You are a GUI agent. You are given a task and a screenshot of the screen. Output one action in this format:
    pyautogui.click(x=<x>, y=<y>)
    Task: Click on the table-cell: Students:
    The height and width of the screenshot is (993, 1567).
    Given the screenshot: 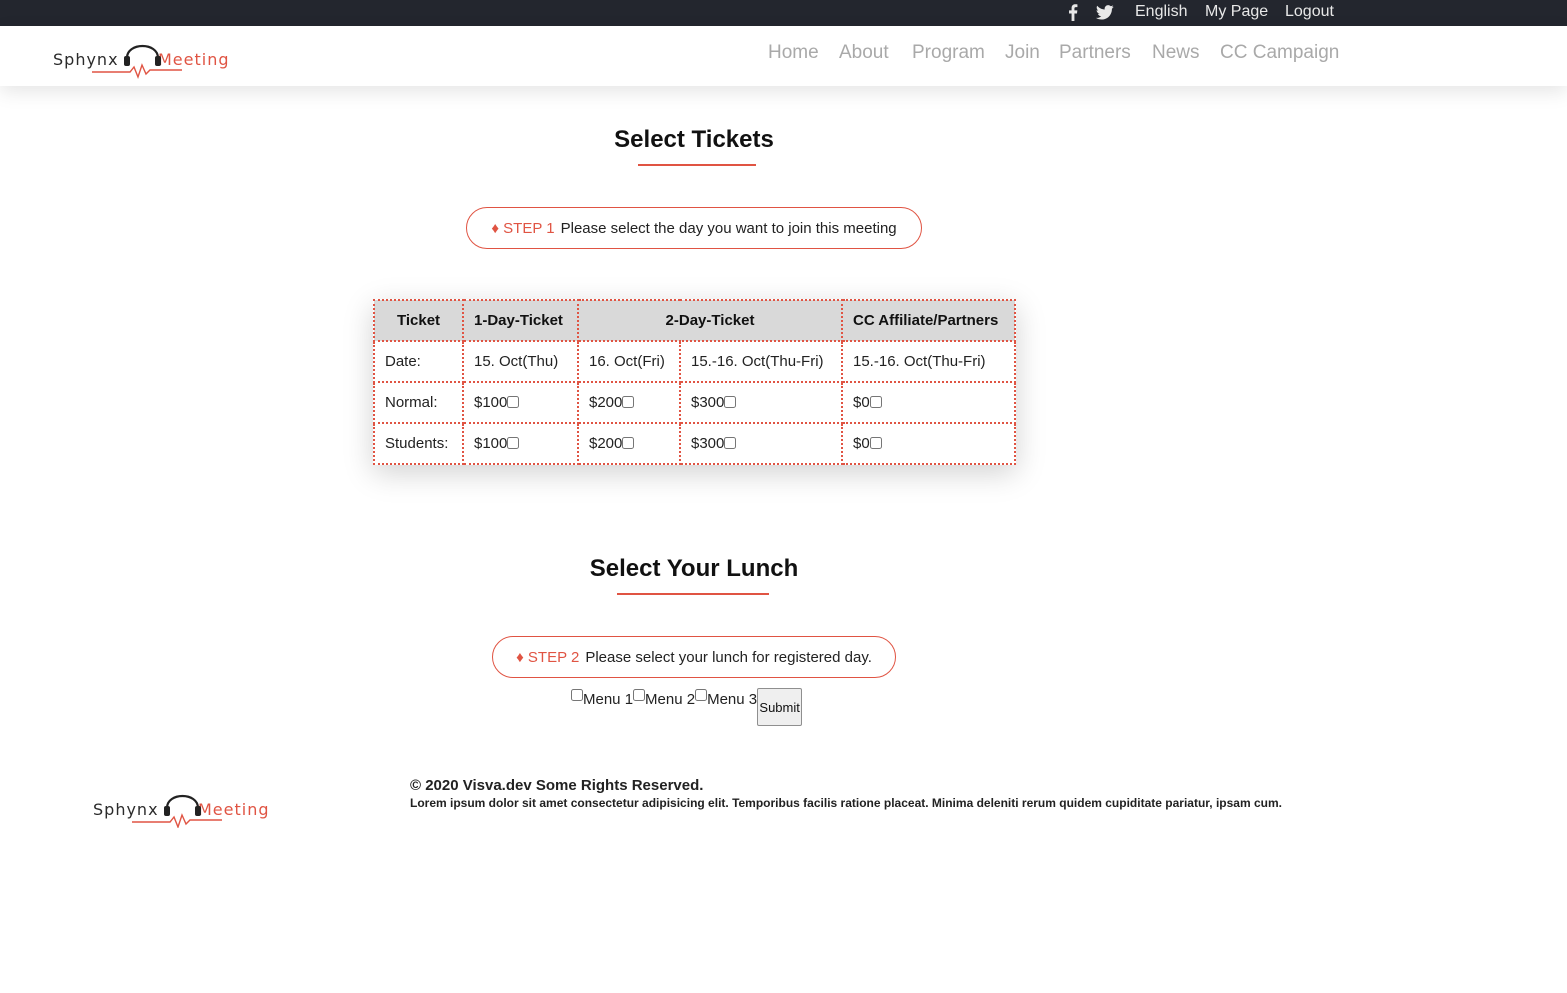 What is the action you would take?
    pyautogui.click(x=418, y=443)
    